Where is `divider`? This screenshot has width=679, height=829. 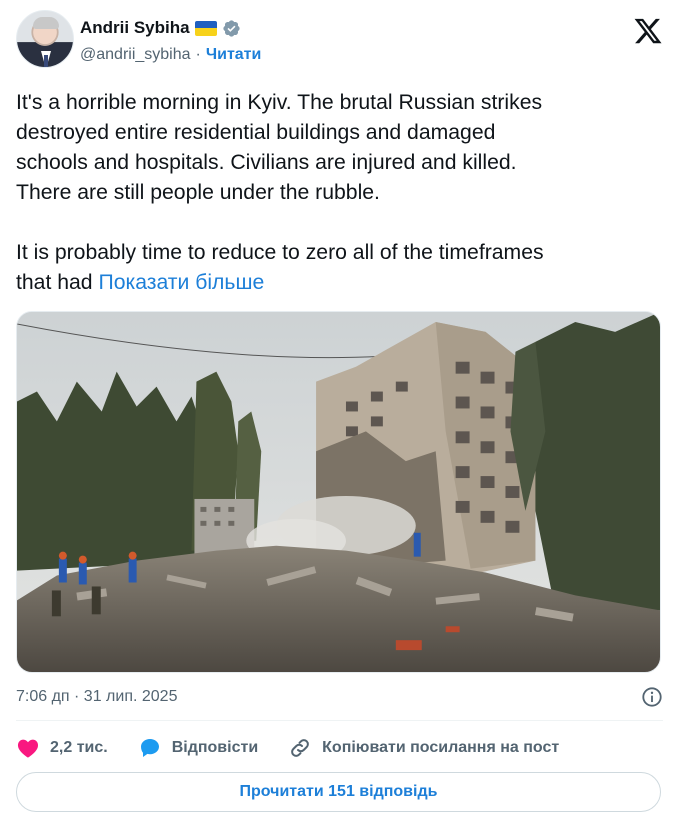
divider is located at coordinates (339, 720).